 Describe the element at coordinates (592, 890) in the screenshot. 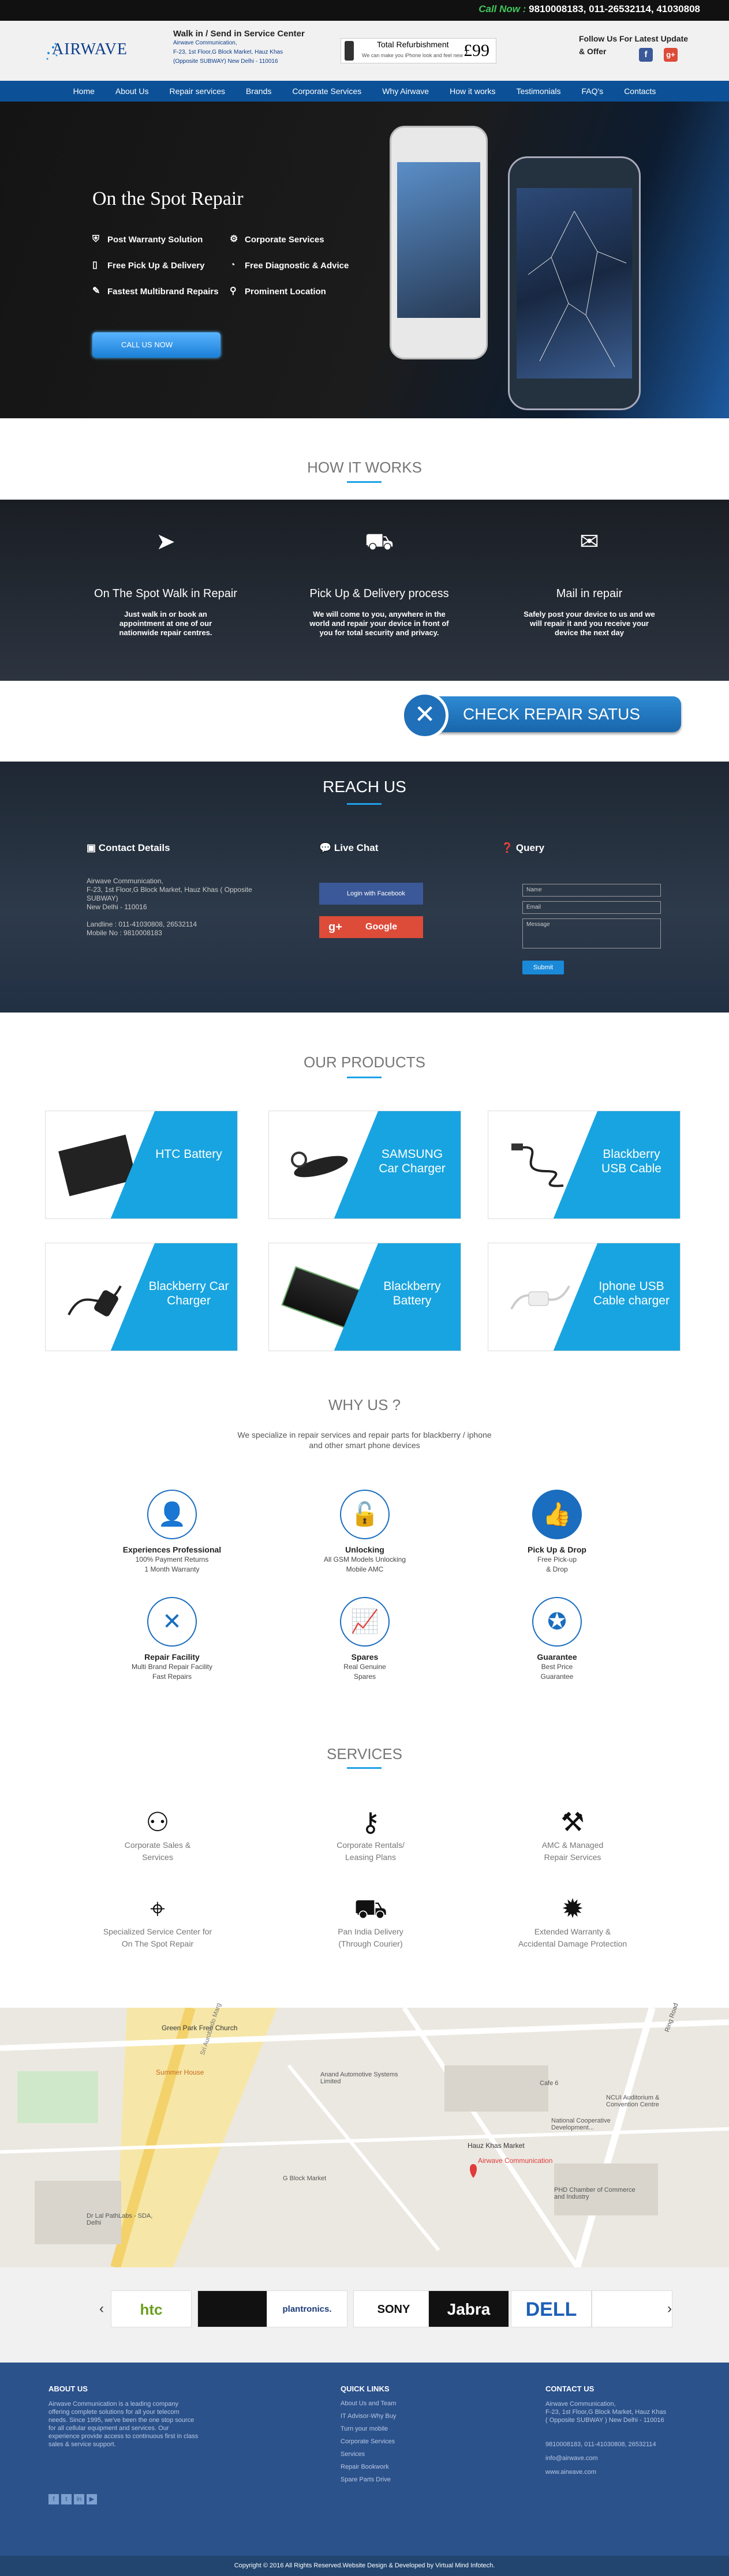

I see `name-field: Name` at that location.